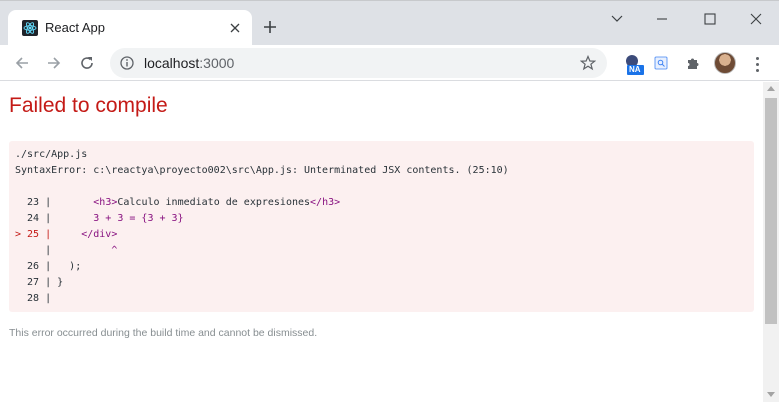 Image resolution: width=779 pixels, height=402 pixels. Describe the element at coordinates (270, 27) in the screenshot. I see `plus-icon` at that location.